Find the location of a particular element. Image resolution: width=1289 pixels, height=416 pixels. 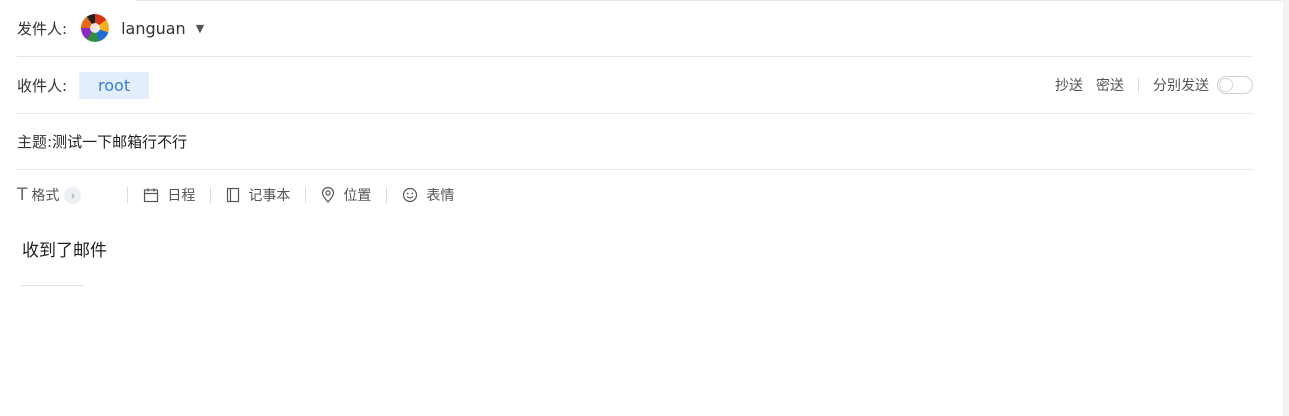

location-button: 位置 is located at coordinates (346, 195).